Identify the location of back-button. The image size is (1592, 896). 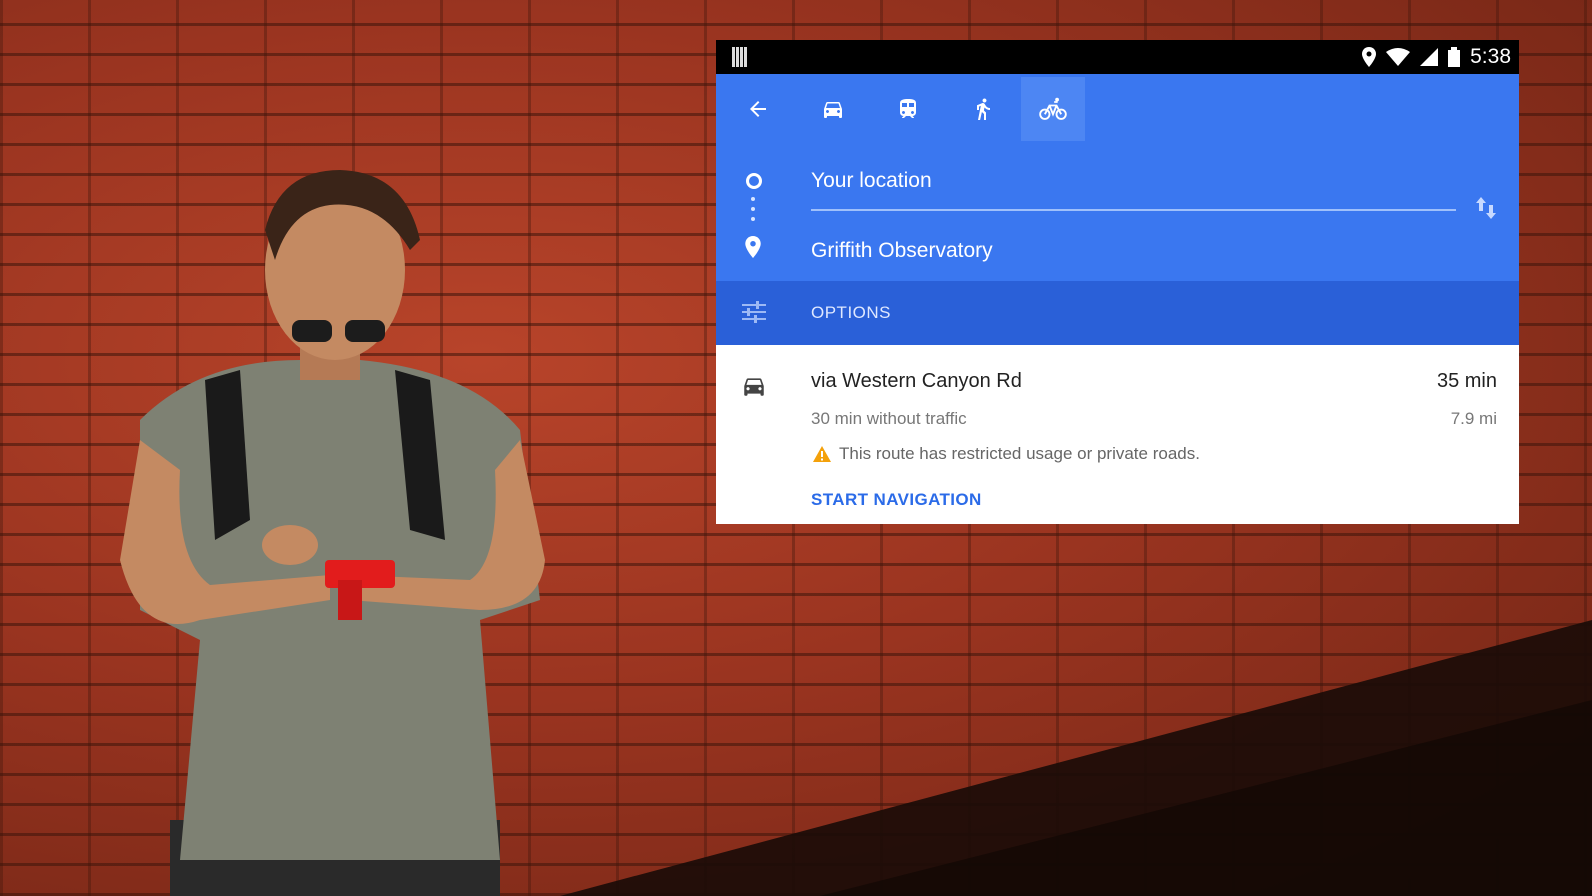
(758, 109).